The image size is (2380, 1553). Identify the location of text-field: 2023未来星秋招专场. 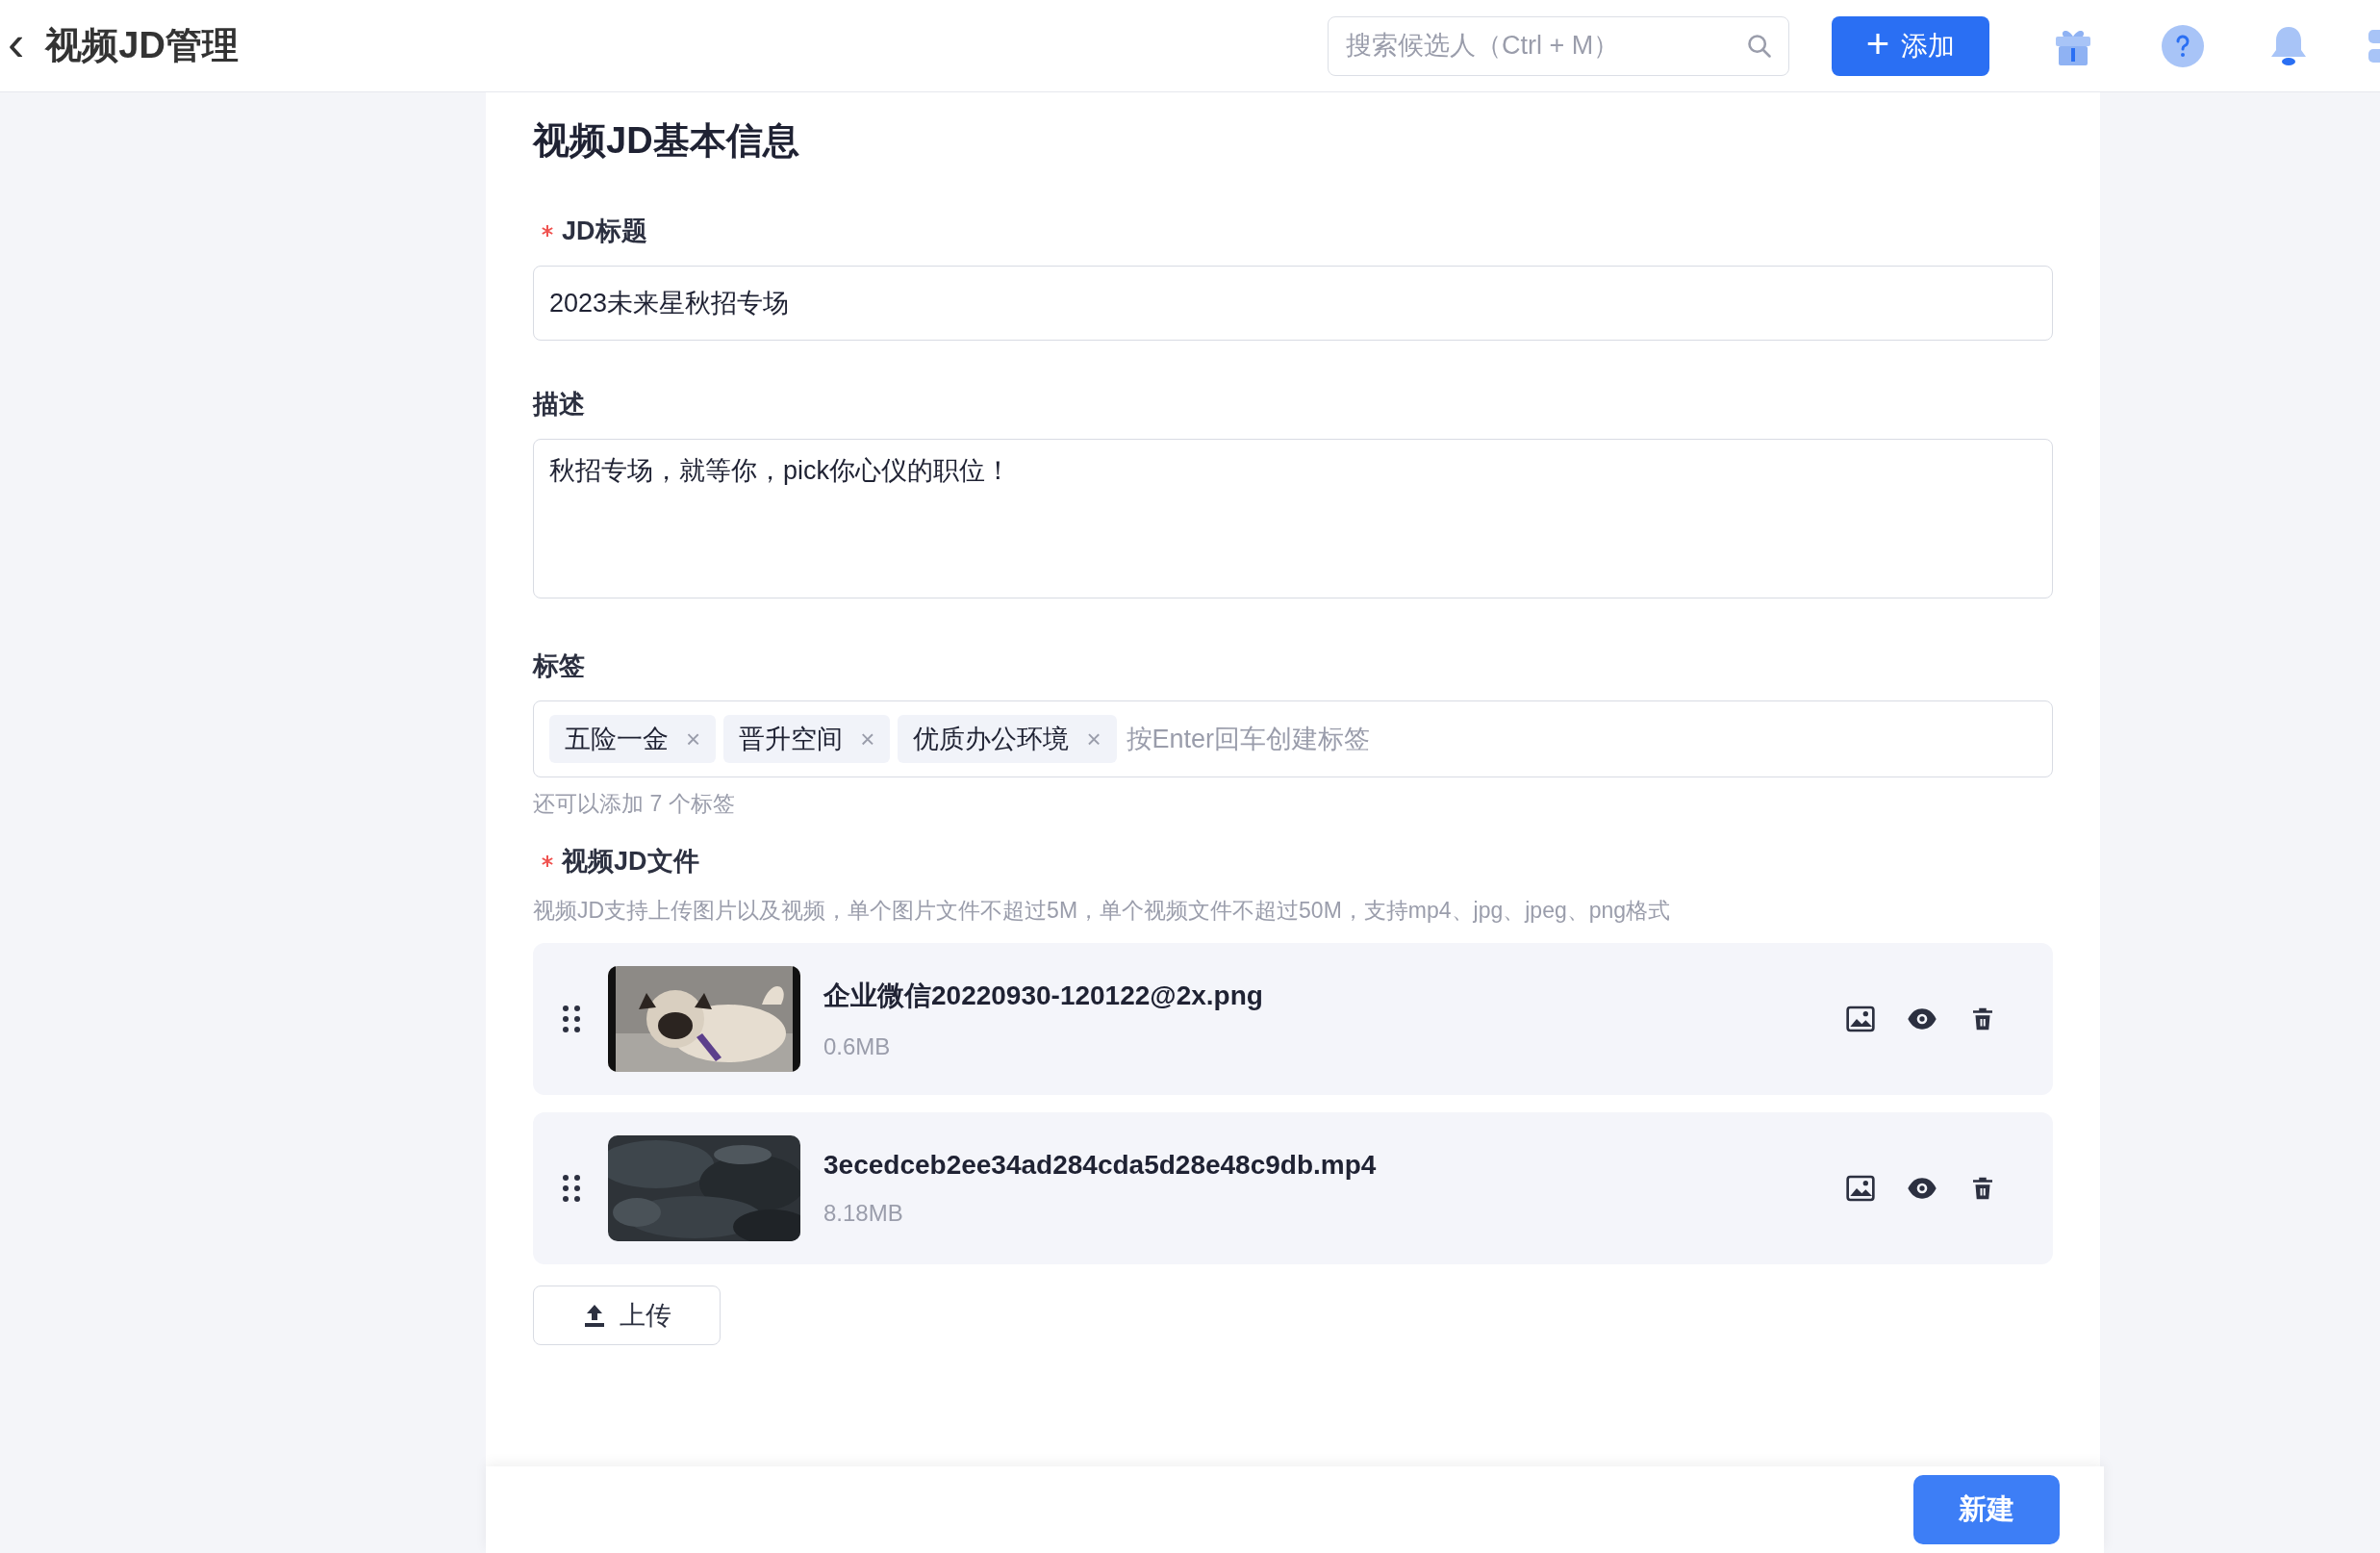
(1293, 303).